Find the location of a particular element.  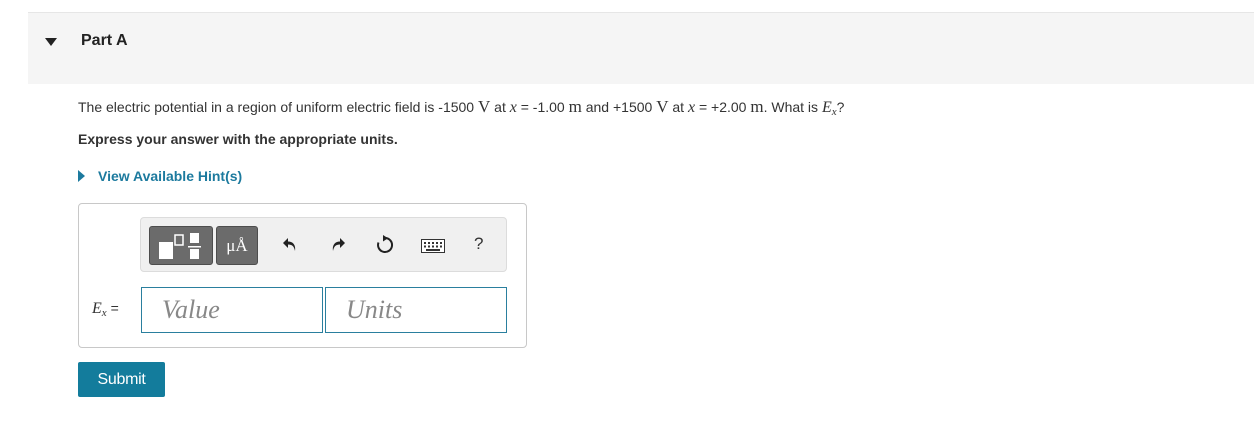

part-title: Part A is located at coordinates (104, 40).